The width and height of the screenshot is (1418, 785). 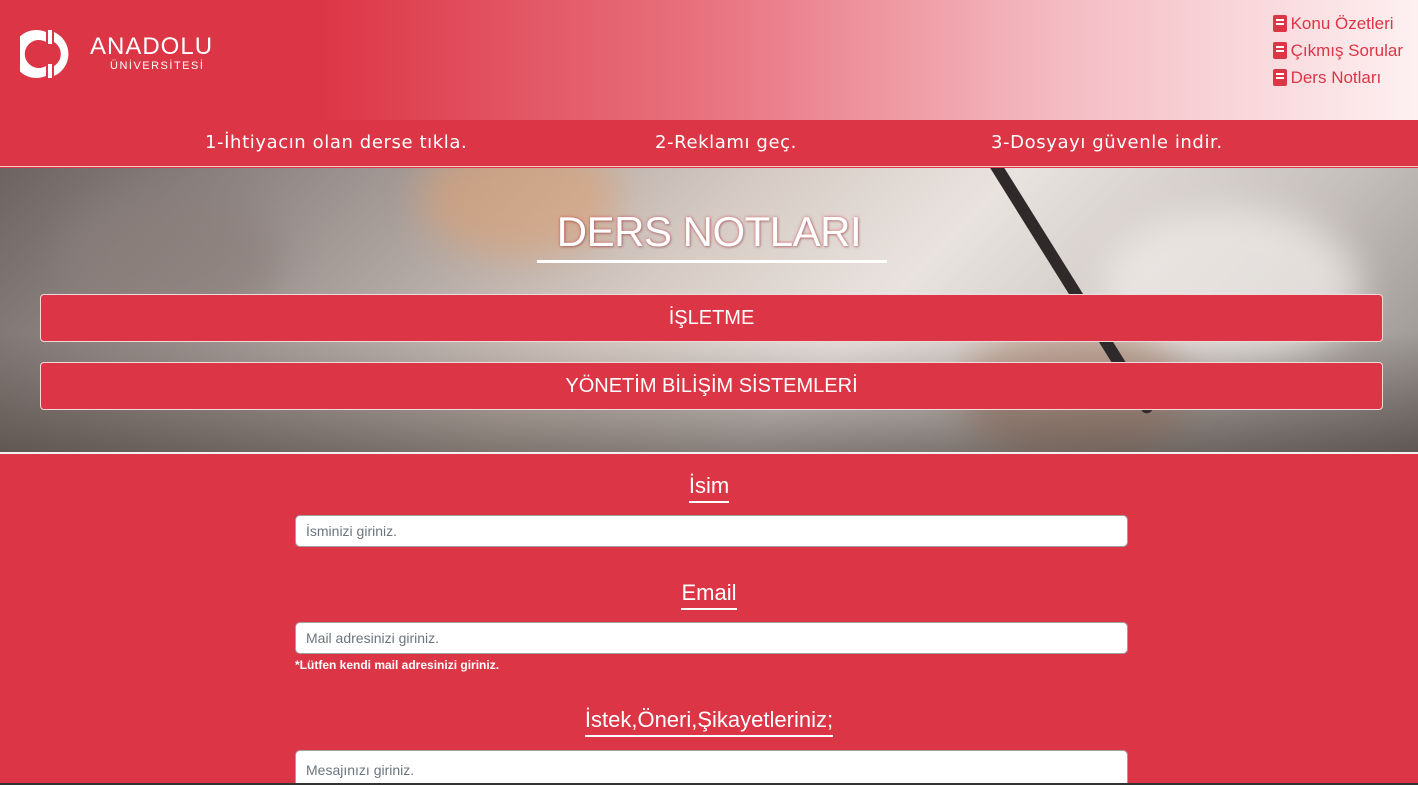 I want to click on nav-ders-notlari: Ders Notları, so click(x=1337, y=77).